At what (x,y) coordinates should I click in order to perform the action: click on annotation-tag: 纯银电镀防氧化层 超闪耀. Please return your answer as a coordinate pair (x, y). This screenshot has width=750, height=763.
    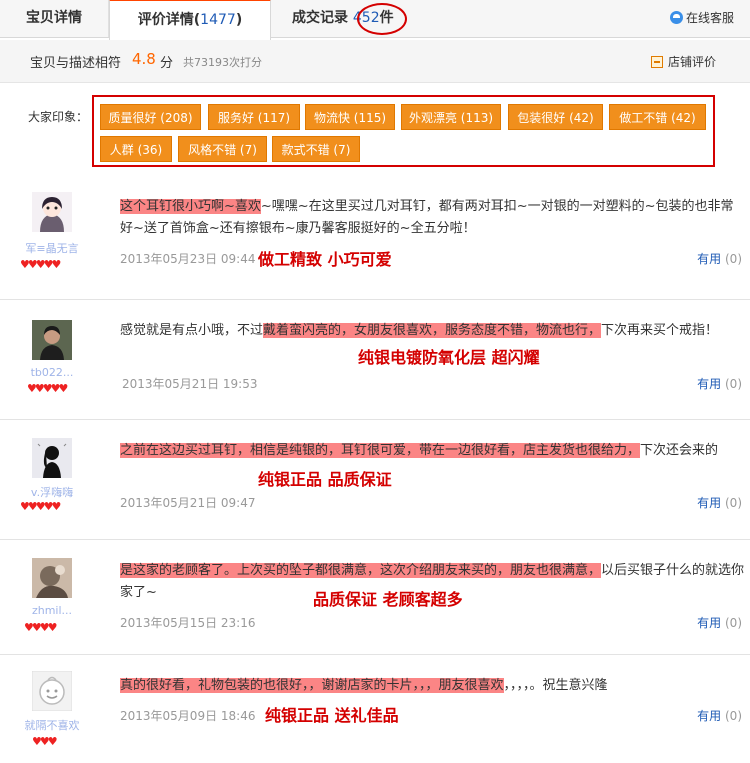
    Looking at the image, I should click on (449, 357).